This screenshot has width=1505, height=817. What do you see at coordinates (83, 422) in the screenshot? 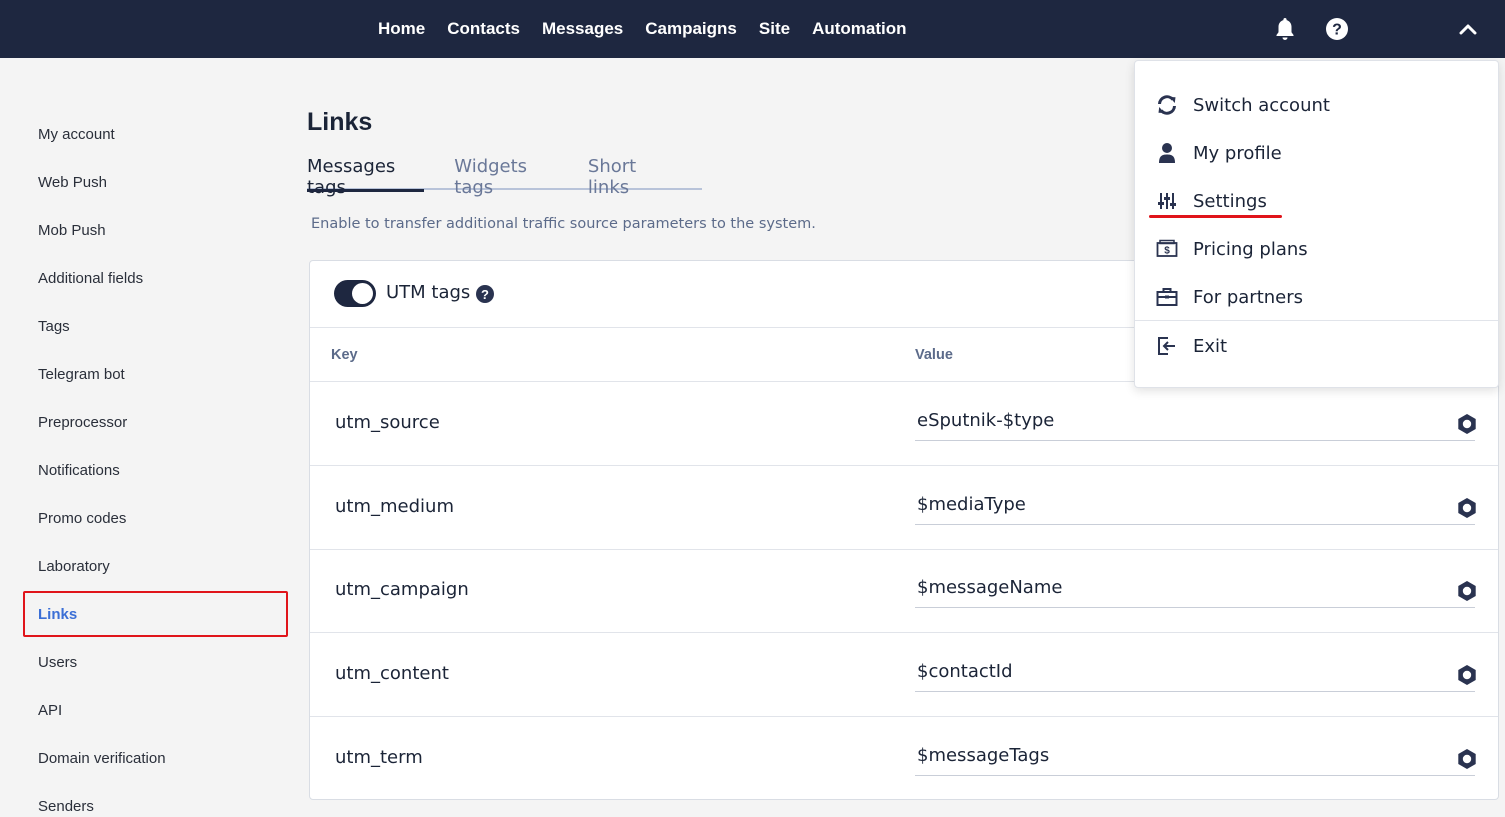
I see `sidebar-item-label: Preprocessor` at bounding box center [83, 422].